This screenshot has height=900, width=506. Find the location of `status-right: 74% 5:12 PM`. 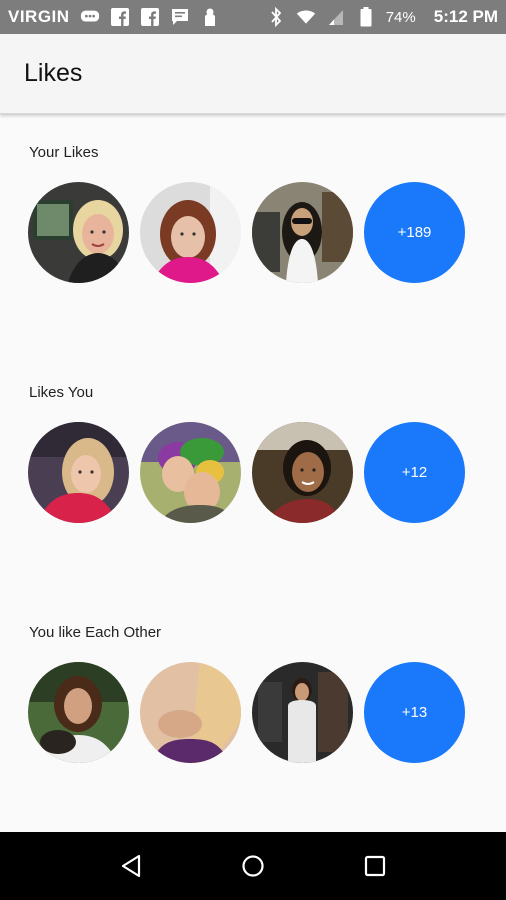

status-right: 74% 5:12 PM is located at coordinates (382, 17).